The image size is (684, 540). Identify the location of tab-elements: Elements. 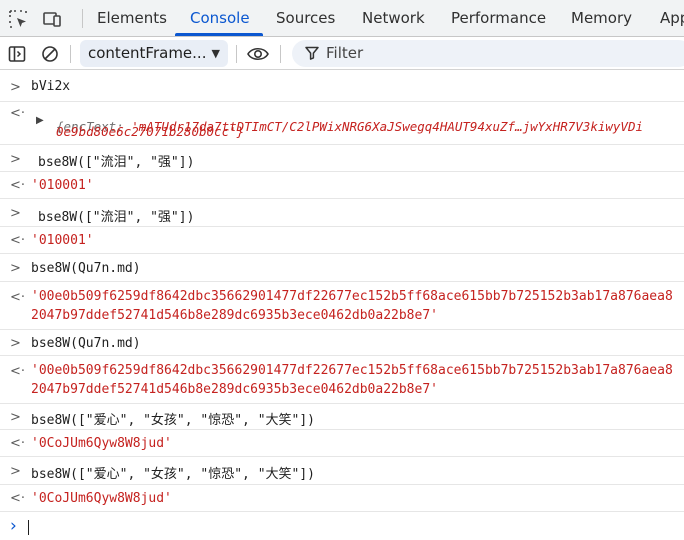
(132, 18).